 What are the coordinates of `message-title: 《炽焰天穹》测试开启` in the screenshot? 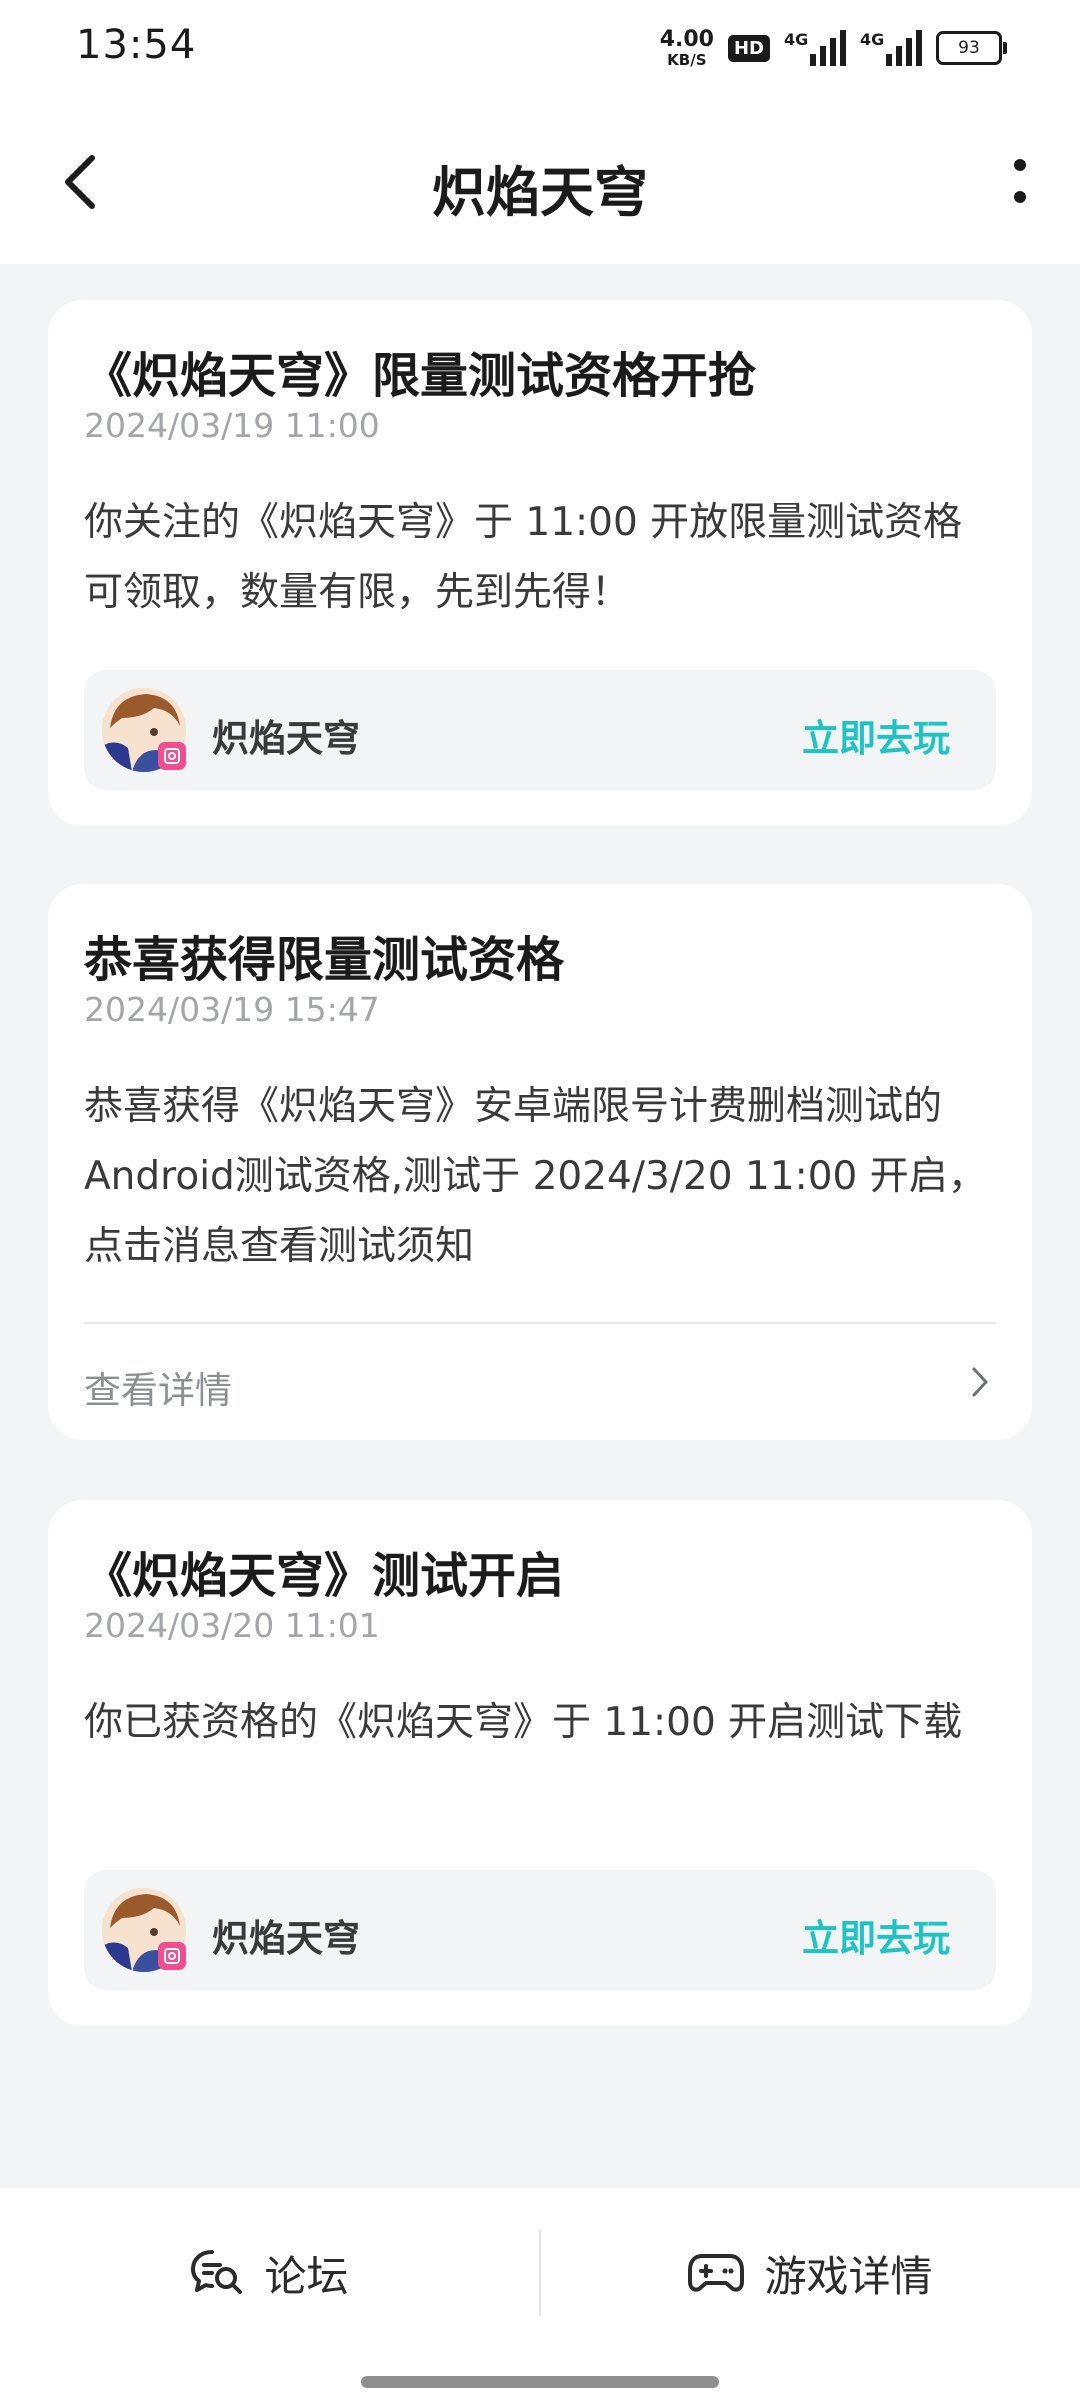 It's located at (324, 1576).